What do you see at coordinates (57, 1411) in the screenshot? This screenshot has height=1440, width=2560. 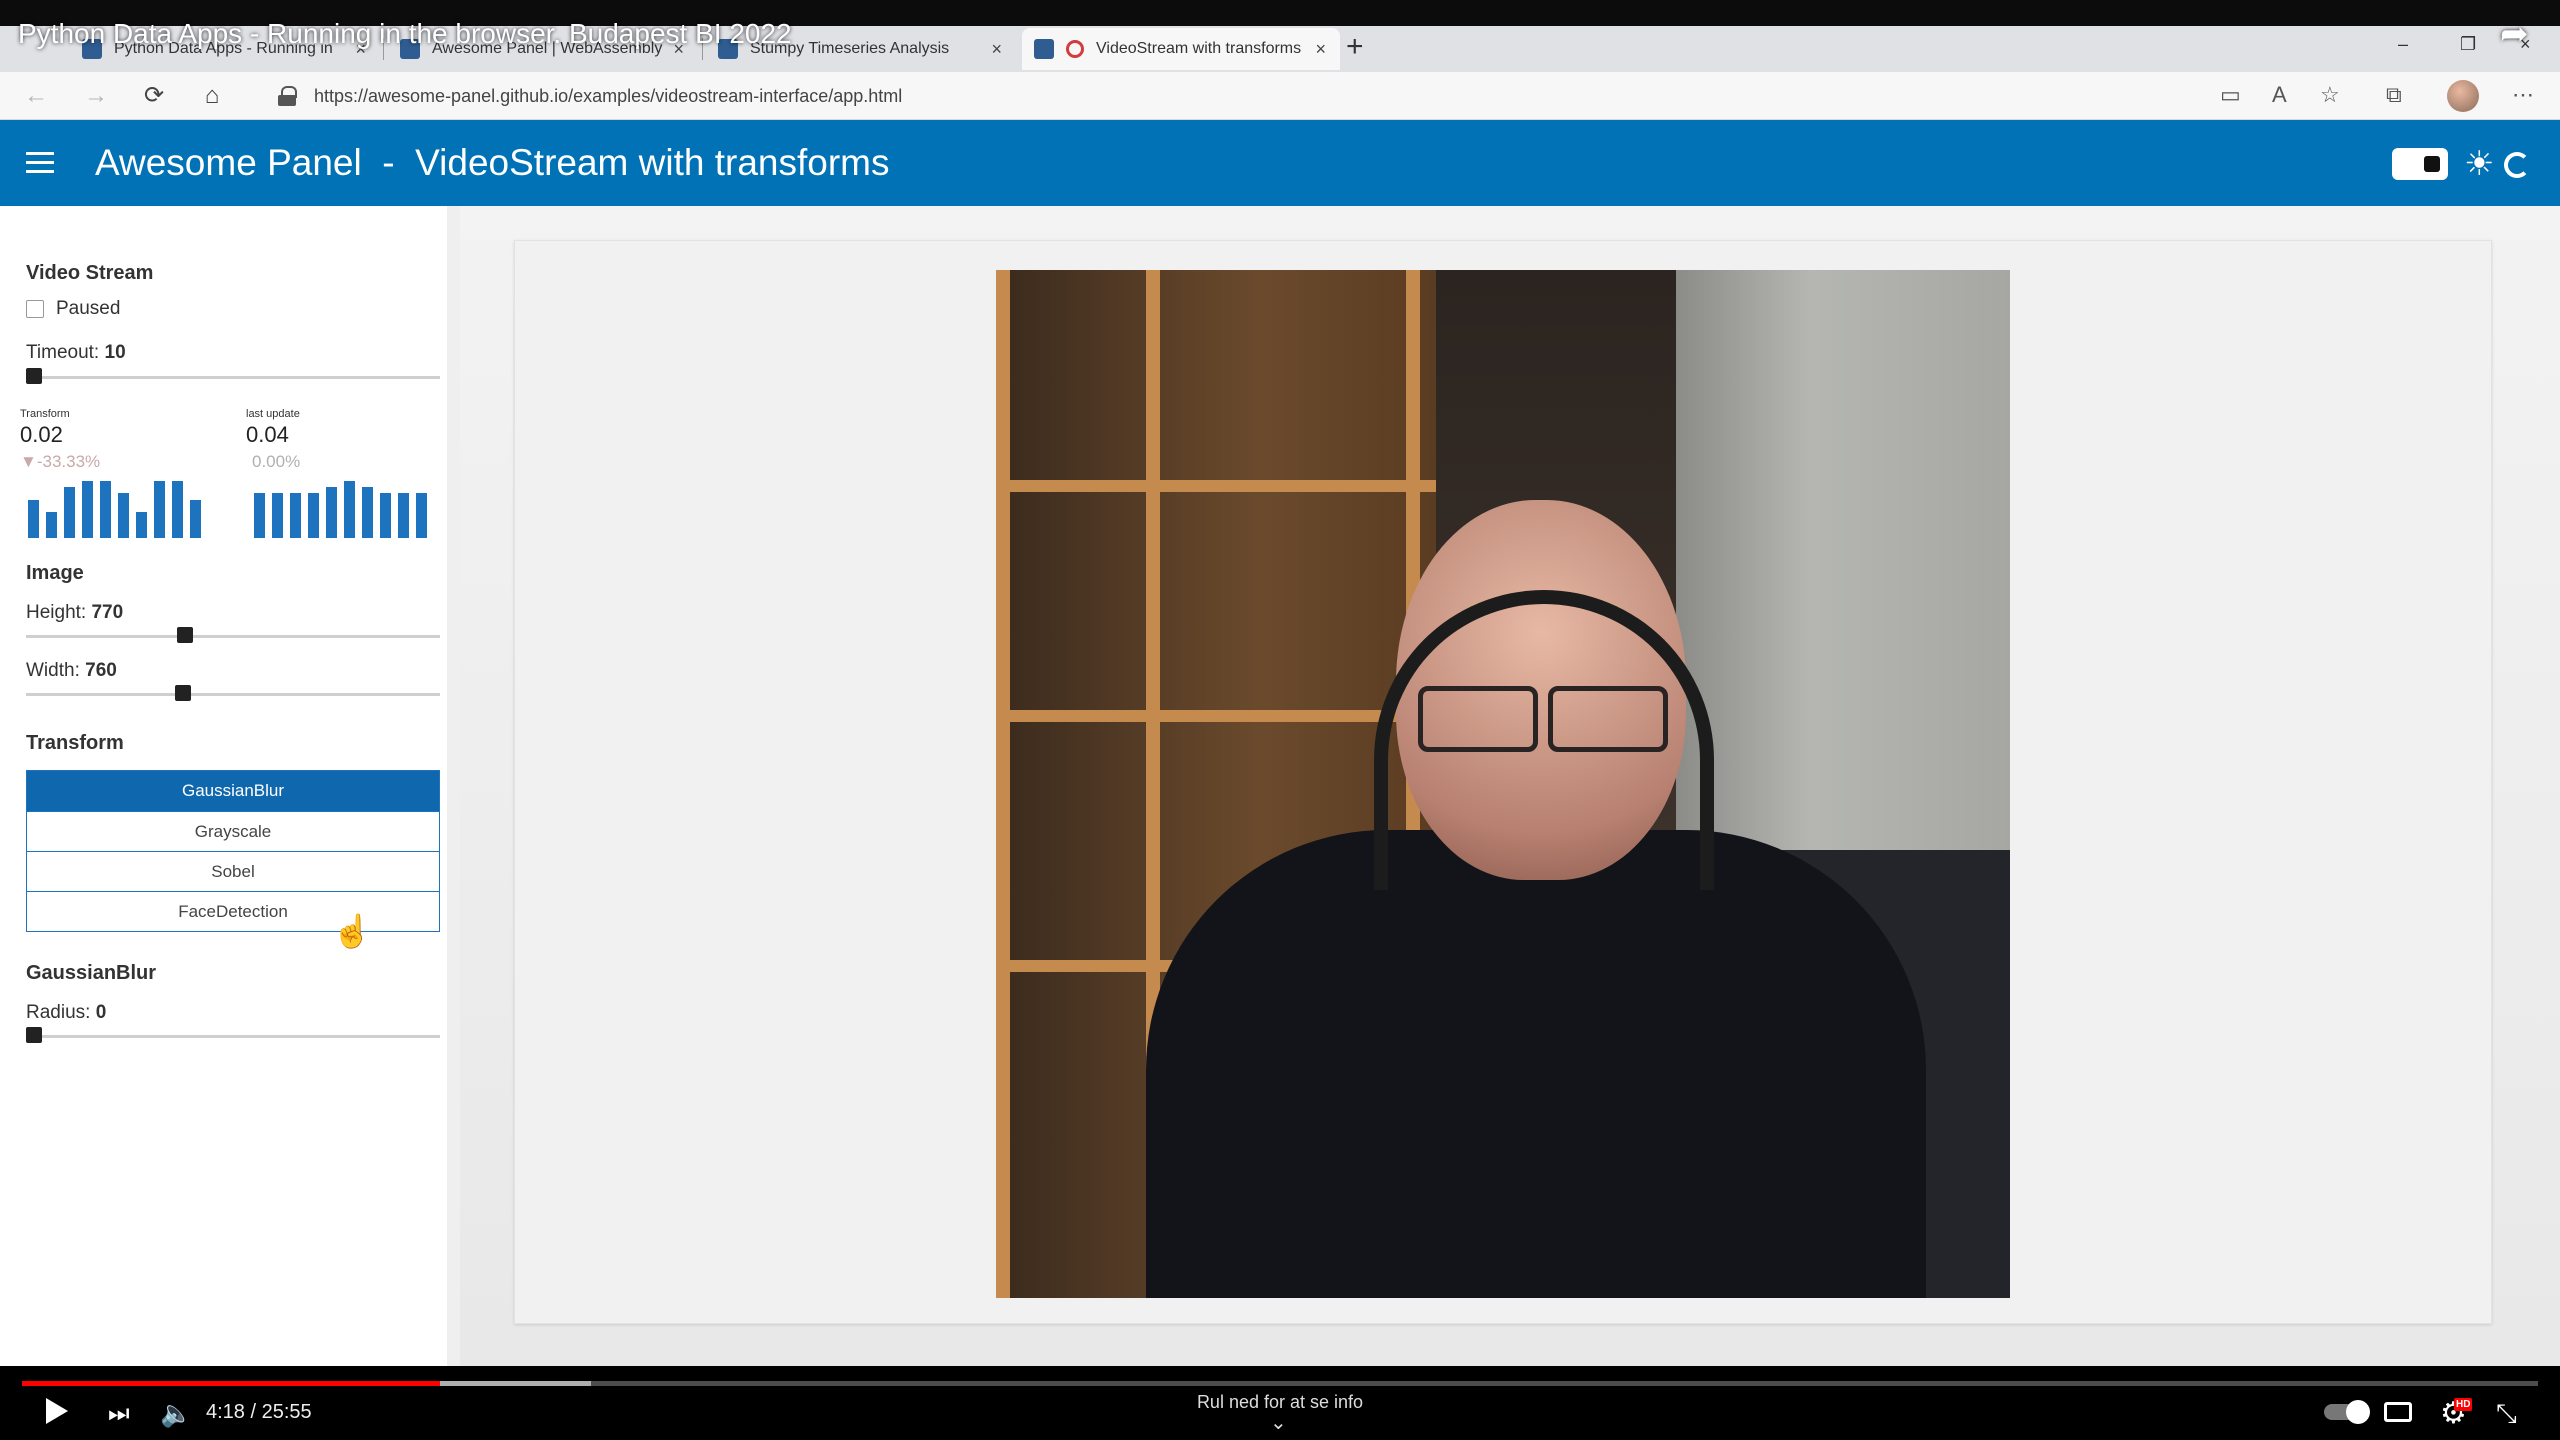 I see `play-icon` at bounding box center [57, 1411].